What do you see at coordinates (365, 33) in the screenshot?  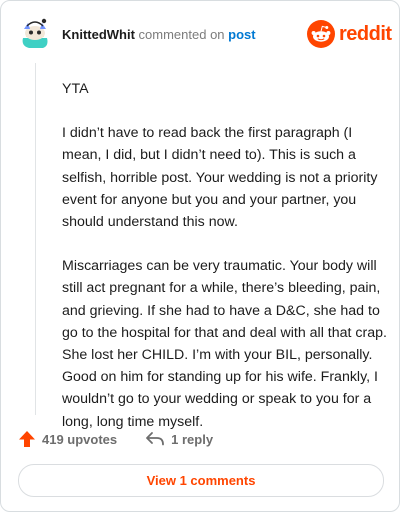 I see `reddit-wordmark: reddit` at bounding box center [365, 33].